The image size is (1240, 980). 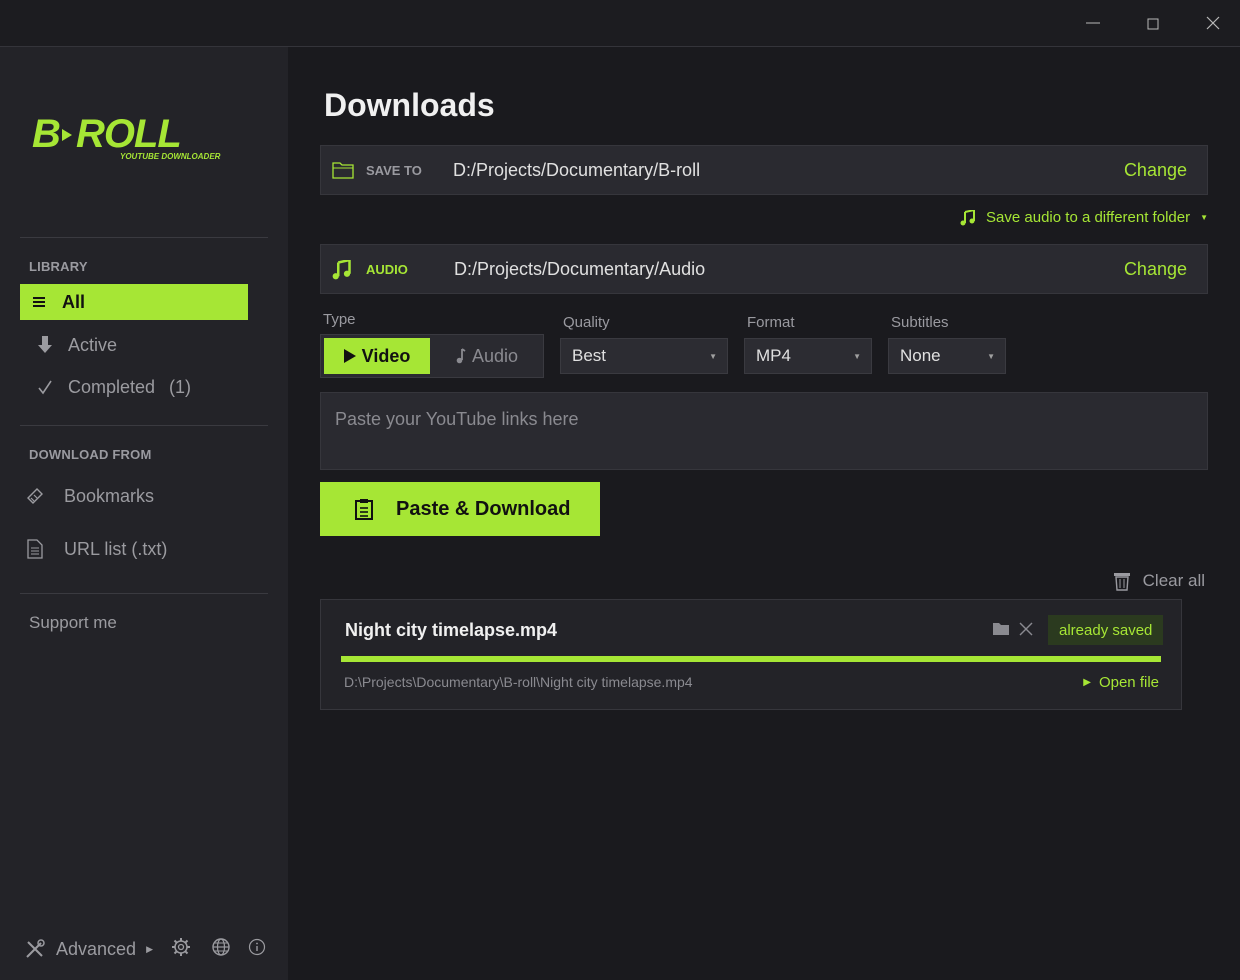 I want to click on info-icon, so click(x=257, y=947).